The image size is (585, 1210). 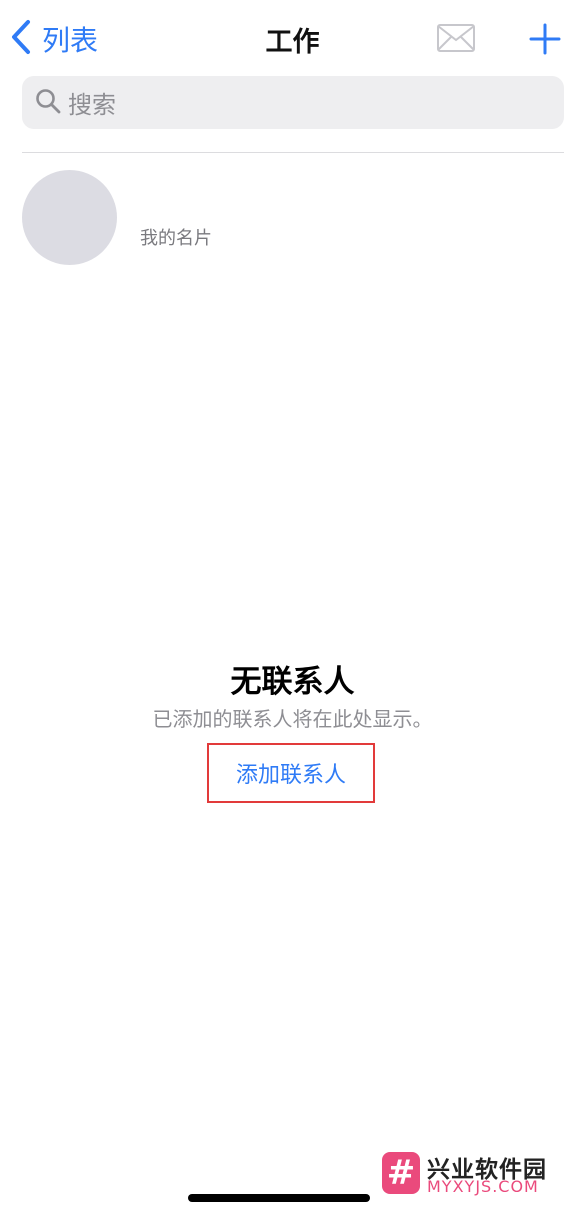 I want to click on add-contact-label: 添加联系人, so click(x=290, y=775).